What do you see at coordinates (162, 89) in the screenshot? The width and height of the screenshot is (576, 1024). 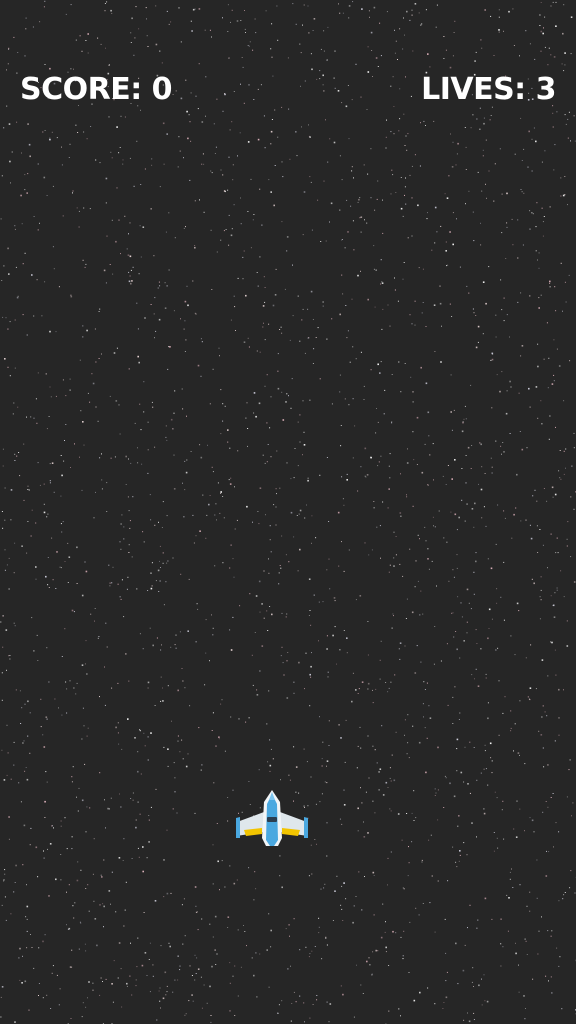 I see `score-value: 0` at bounding box center [162, 89].